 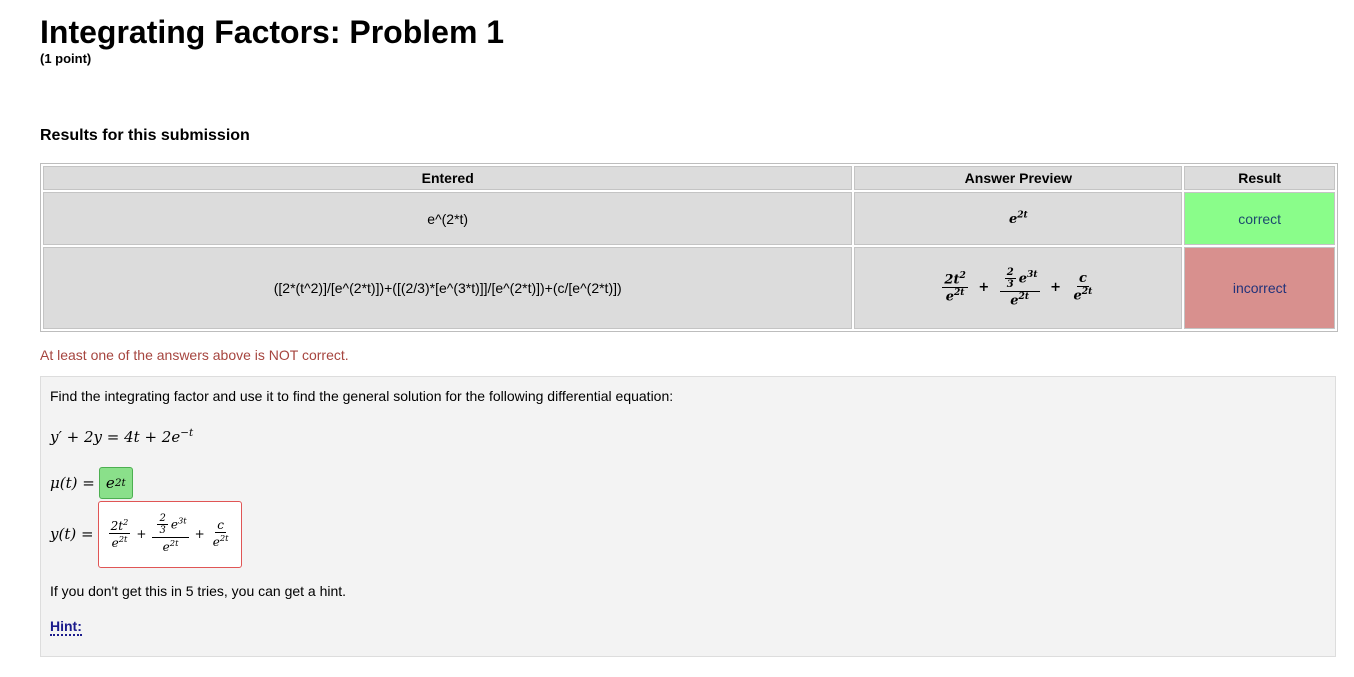 I want to click on results-heading: Results for this submission, so click(x=145, y=135).